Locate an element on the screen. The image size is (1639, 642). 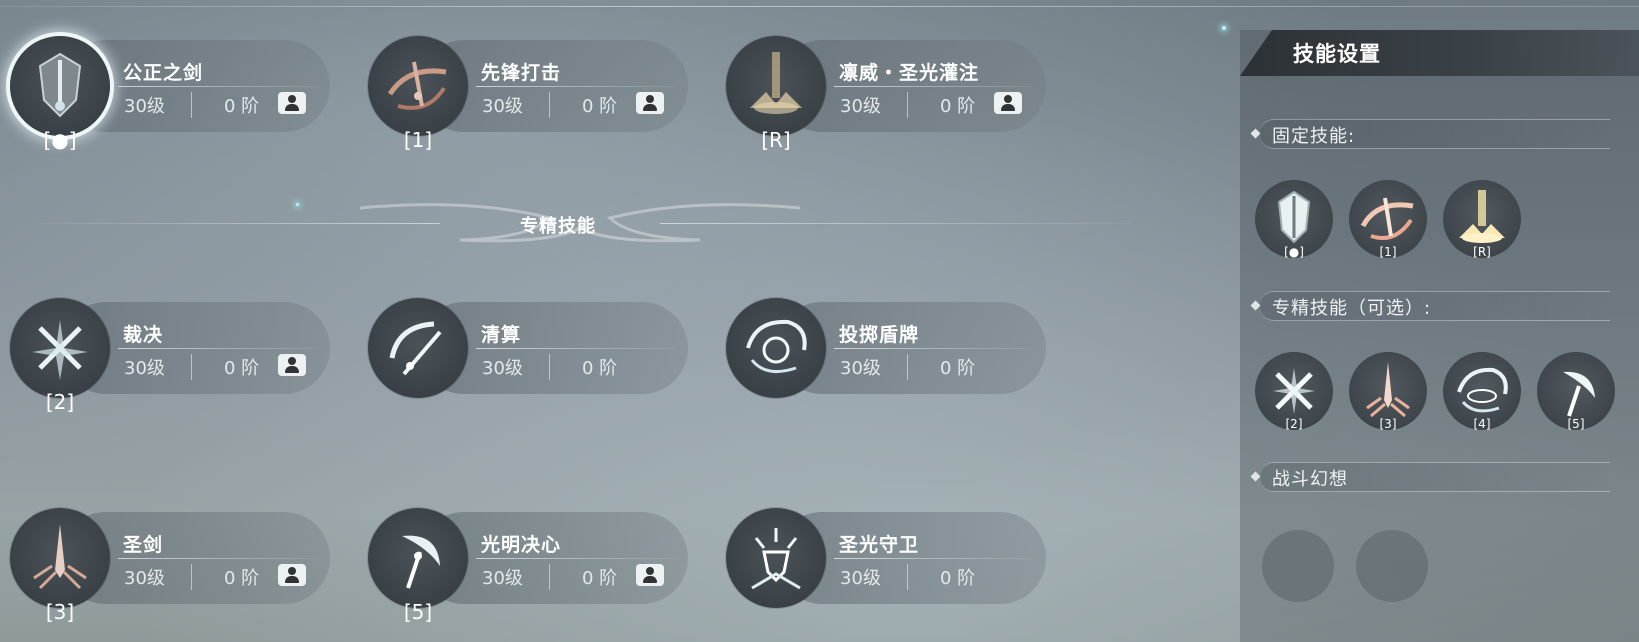
section-title: 专精技能 is located at coordinates (558, 226).